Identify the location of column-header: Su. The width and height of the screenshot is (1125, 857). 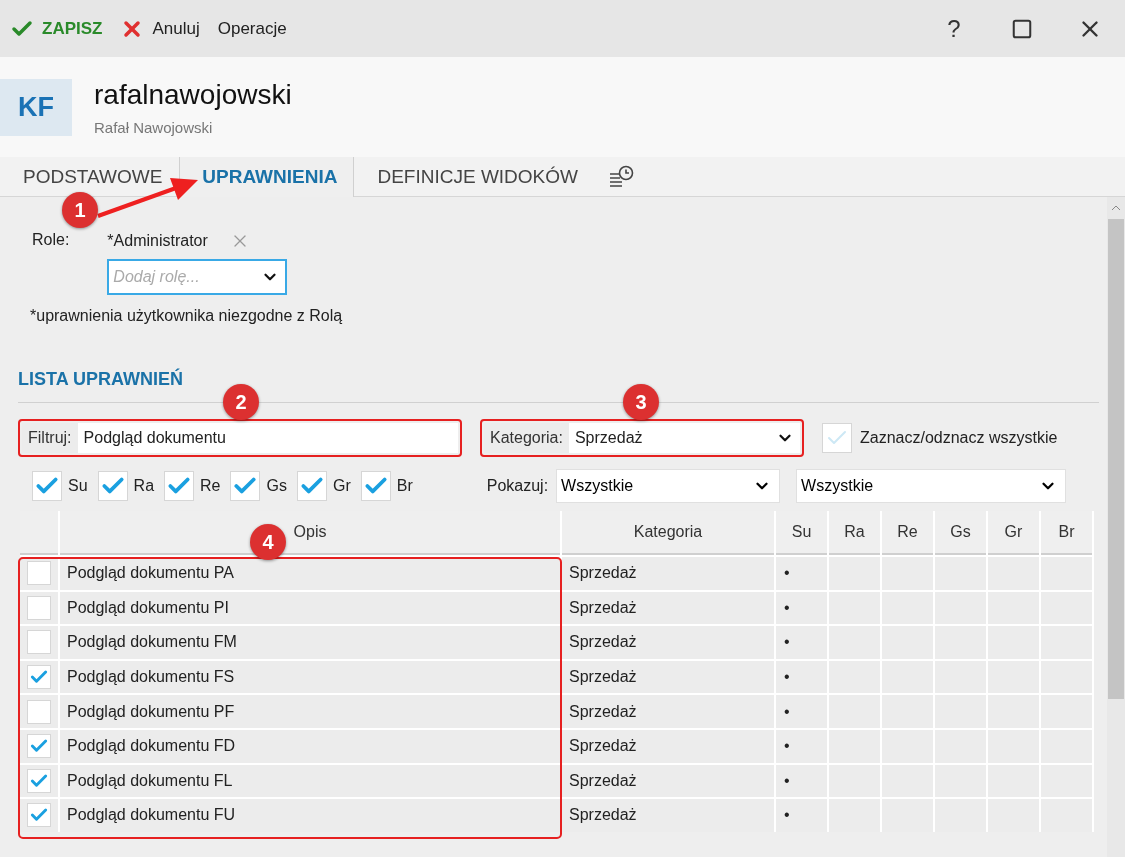
(801, 533).